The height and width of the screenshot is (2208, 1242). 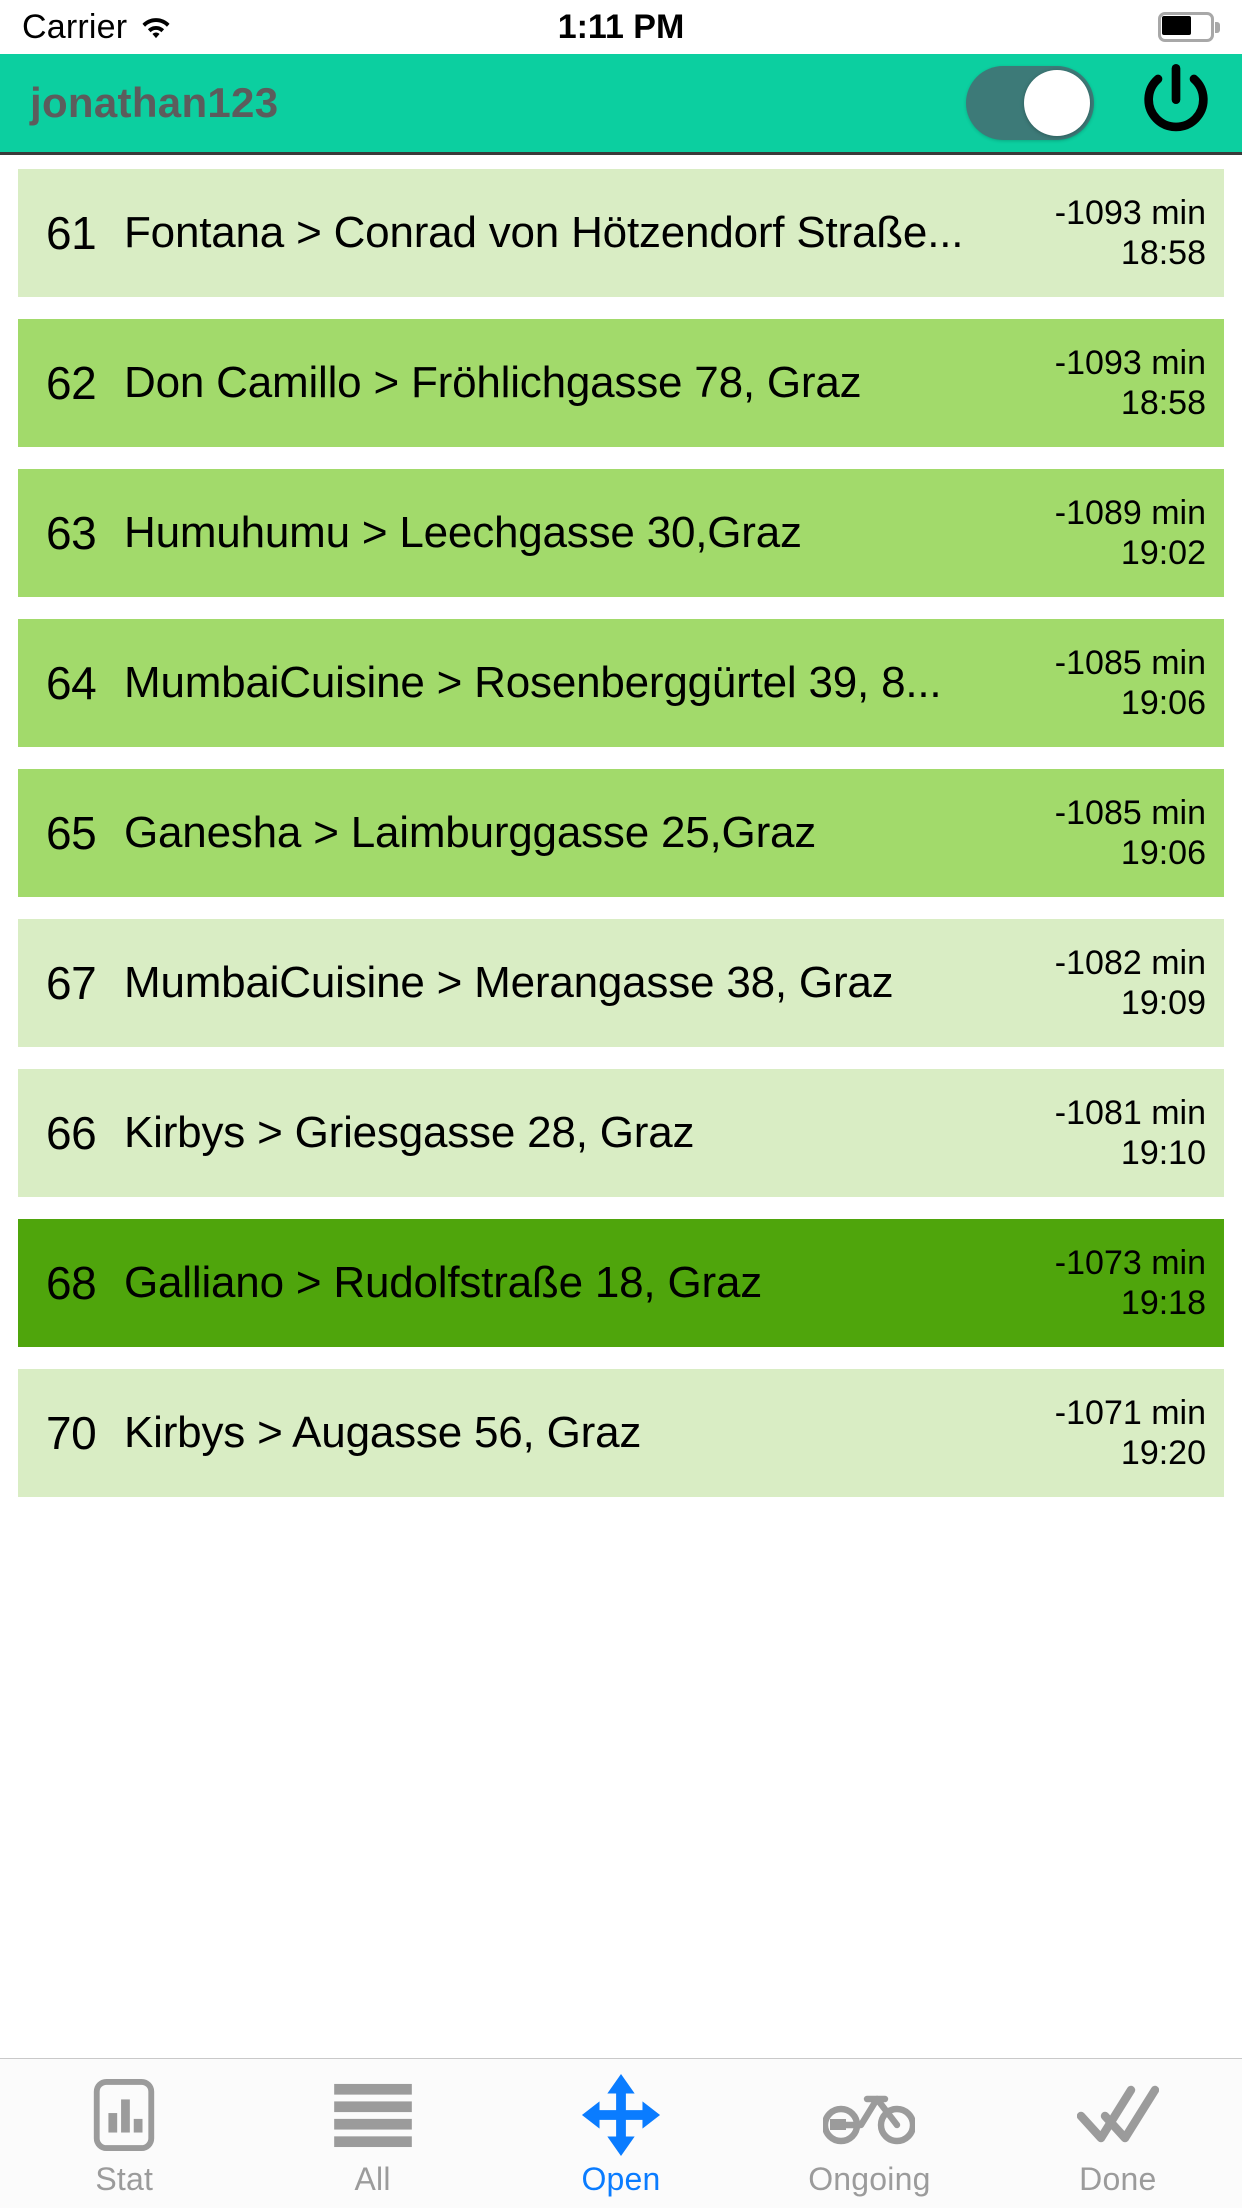 What do you see at coordinates (621, 2114) in the screenshot?
I see `four-way-arrows-icon` at bounding box center [621, 2114].